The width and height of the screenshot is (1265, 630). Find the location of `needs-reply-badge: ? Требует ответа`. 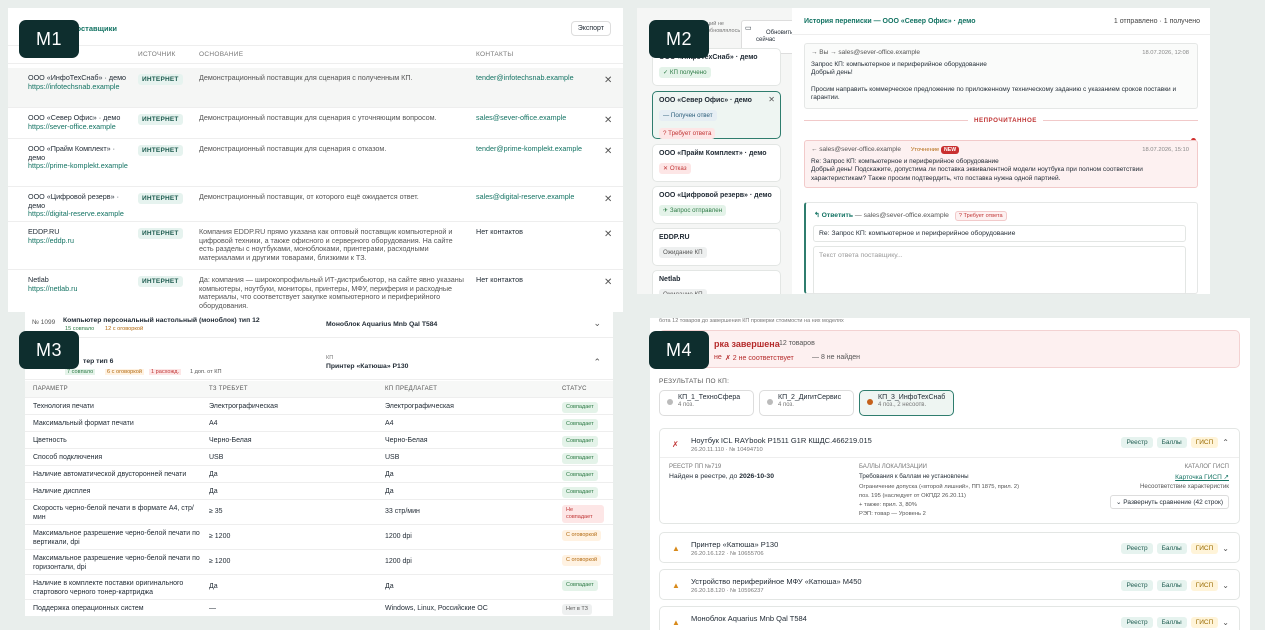

needs-reply-badge: ? Требует ответа is located at coordinates (980, 216).